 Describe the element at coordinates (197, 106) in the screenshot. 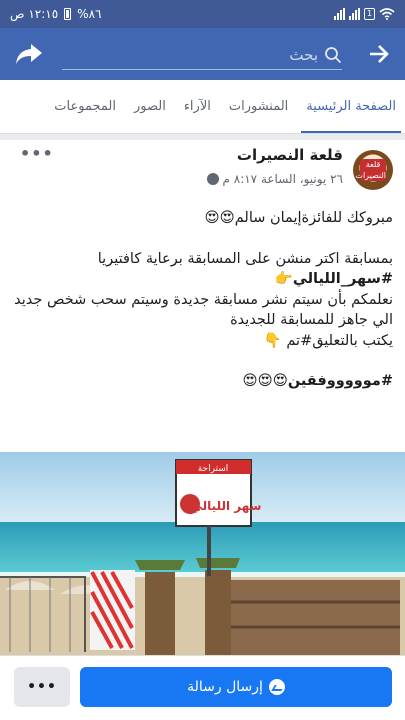

I see `tab-reviews: الآراء` at that location.